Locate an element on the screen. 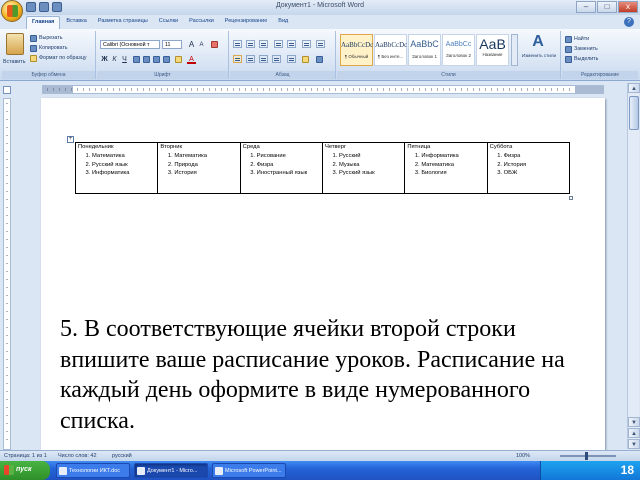 The image size is (640, 480). day-cell: Суббота is located at coordinates (528, 146).